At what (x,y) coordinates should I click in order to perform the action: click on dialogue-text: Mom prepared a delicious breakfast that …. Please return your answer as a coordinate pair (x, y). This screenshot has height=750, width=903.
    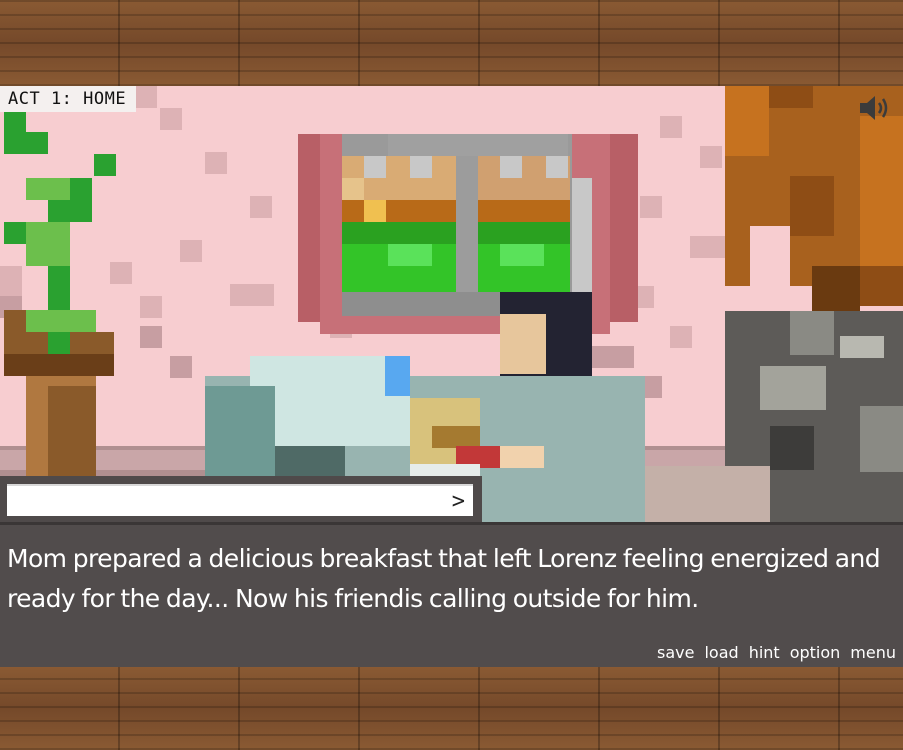
    Looking at the image, I should click on (444, 578).